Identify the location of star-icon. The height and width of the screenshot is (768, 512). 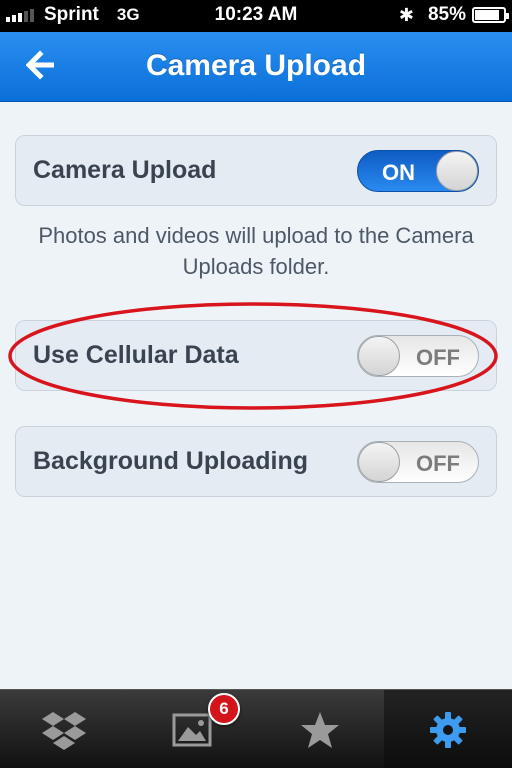
(320, 729).